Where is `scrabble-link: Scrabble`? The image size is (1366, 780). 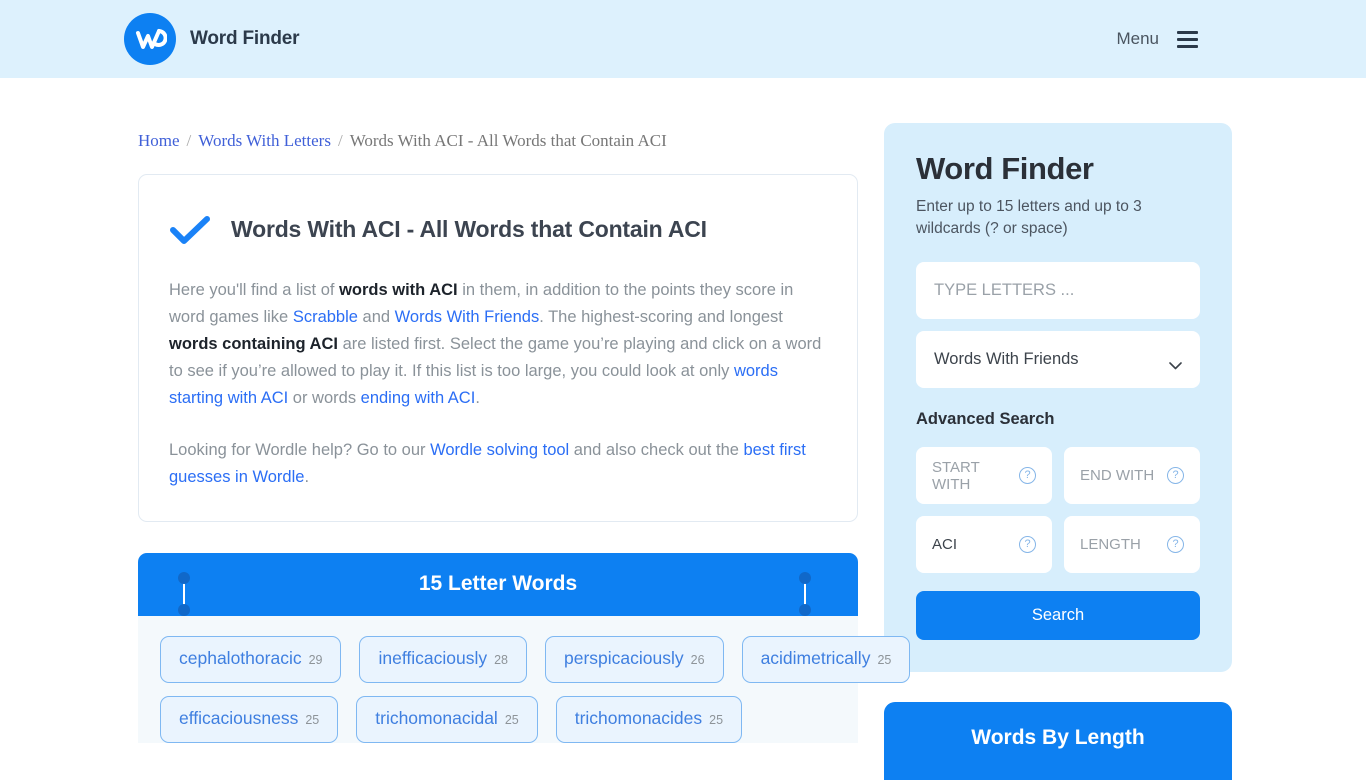 scrabble-link: Scrabble is located at coordinates (325, 317).